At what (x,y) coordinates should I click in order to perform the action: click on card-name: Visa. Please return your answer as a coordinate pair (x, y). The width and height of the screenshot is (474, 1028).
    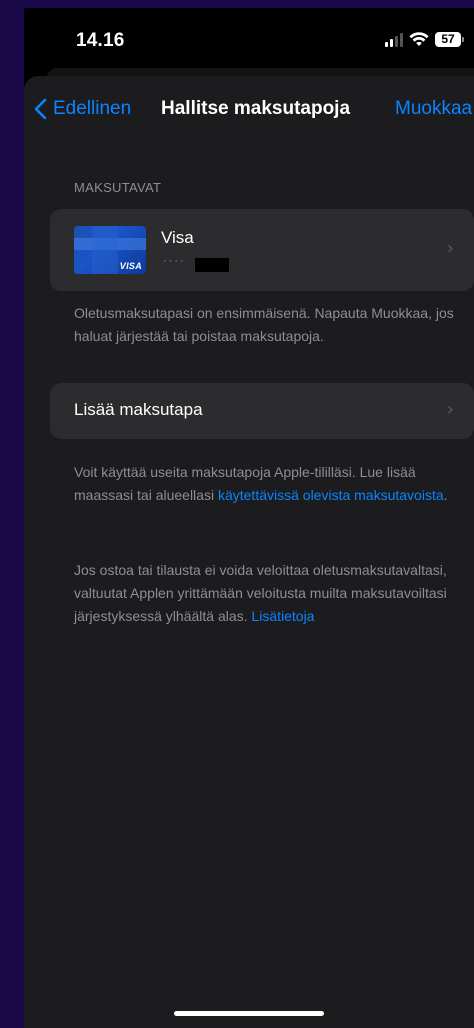
    Looking at the image, I should click on (177, 237).